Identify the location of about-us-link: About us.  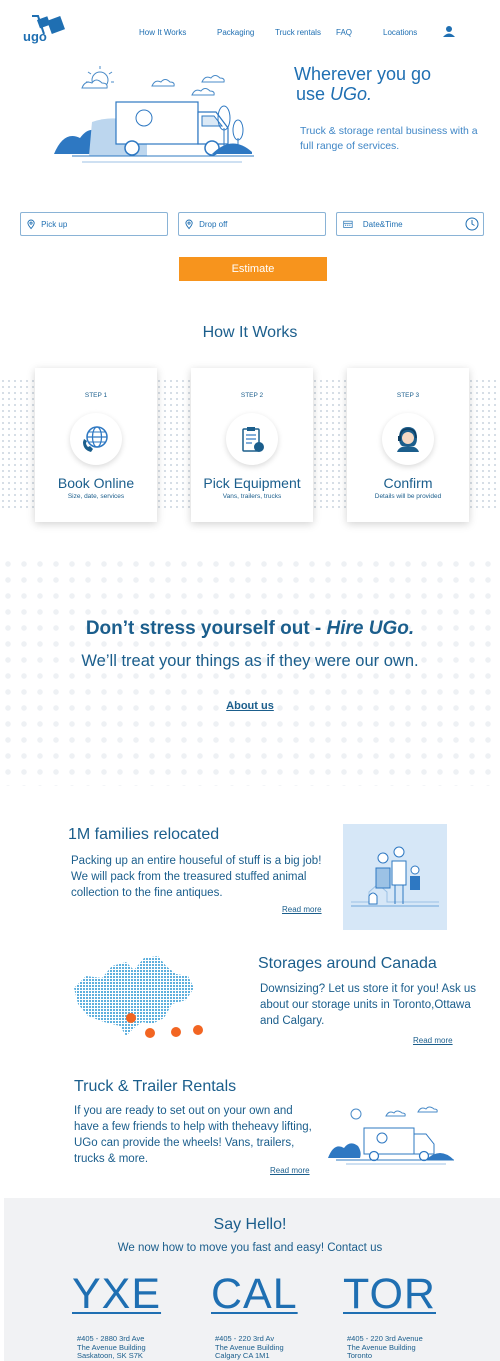
(250, 706).